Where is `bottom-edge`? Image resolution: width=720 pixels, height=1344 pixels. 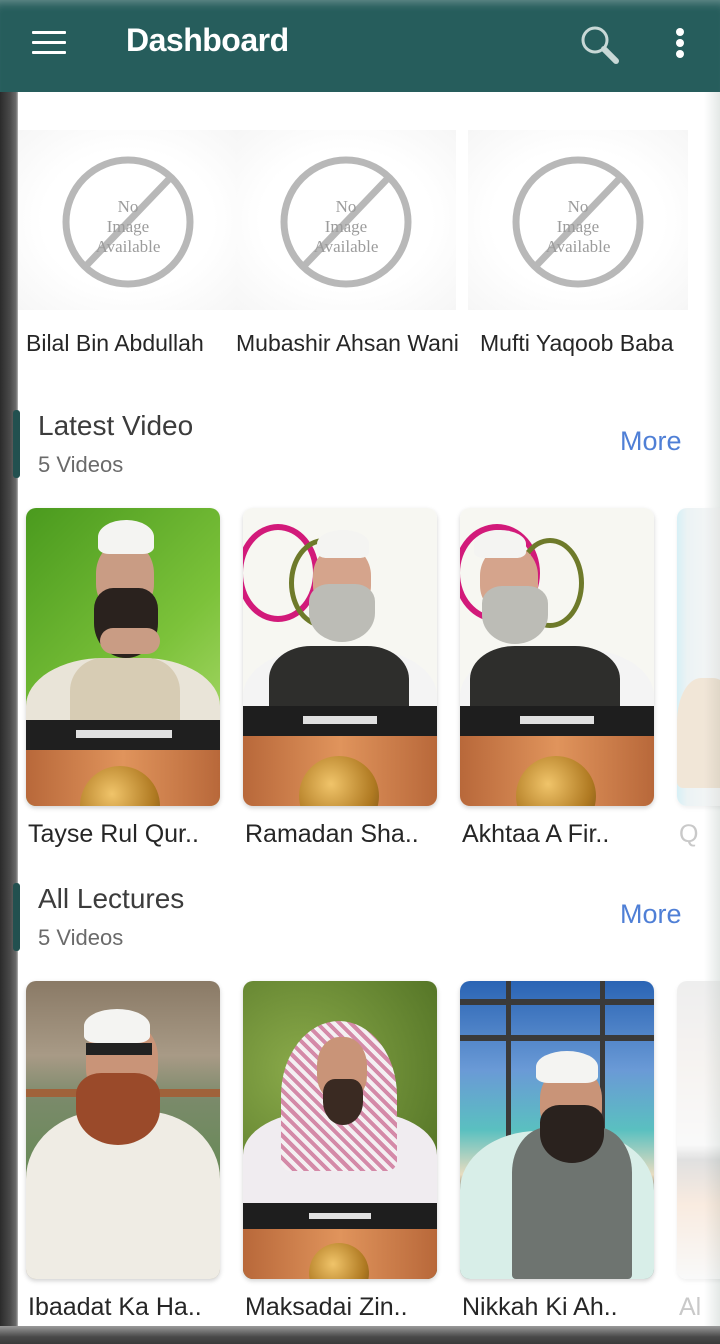 bottom-edge is located at coordinates (360, 1335).